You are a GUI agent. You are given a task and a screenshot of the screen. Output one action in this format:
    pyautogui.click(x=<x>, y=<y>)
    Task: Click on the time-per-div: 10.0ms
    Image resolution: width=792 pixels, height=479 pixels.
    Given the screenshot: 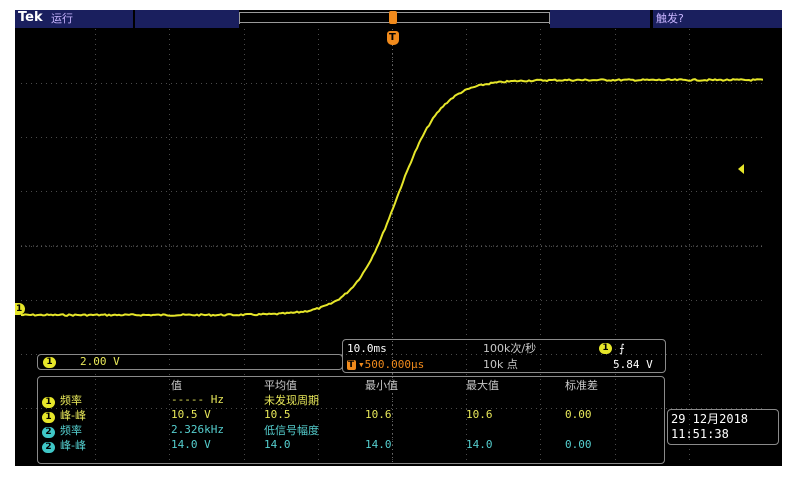 What is the action you would take?
    pyautogui.click(x=367, y=348)
    